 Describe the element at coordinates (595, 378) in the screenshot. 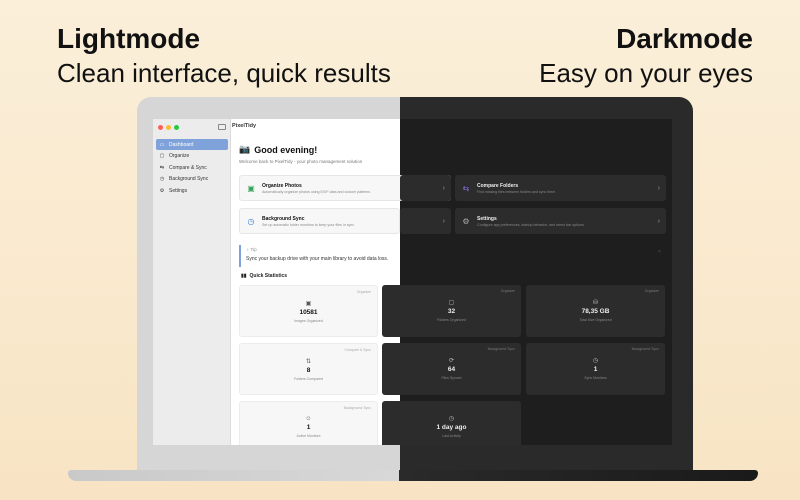

I see `stat-label: Sync Monitors` at that location.